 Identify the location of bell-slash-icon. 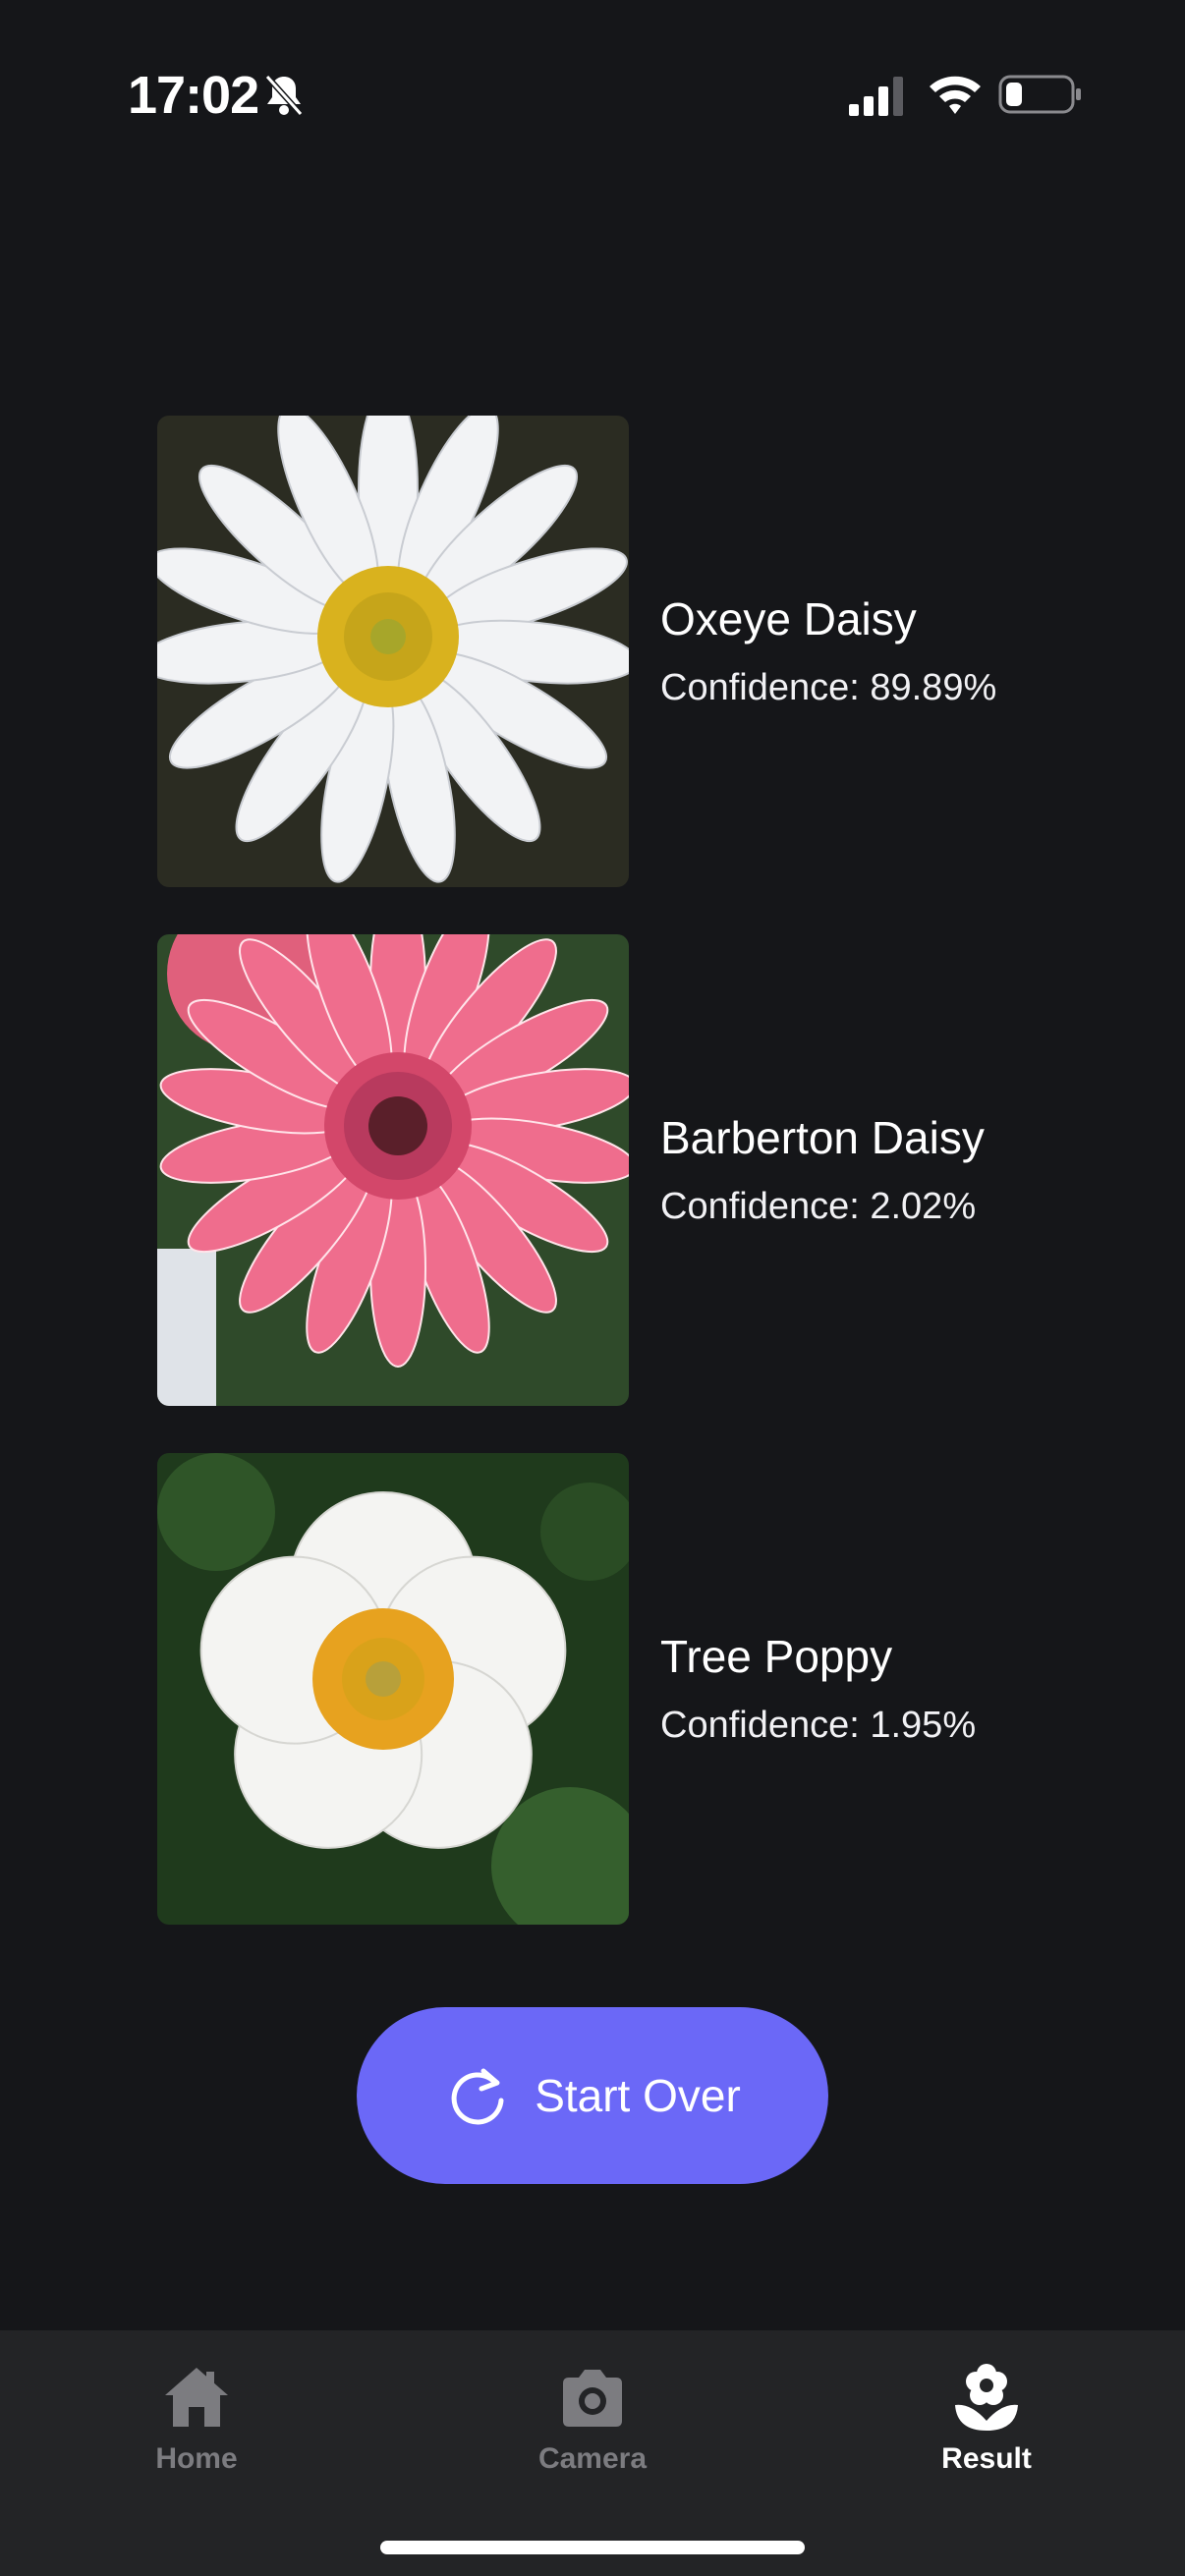
(284, 95).